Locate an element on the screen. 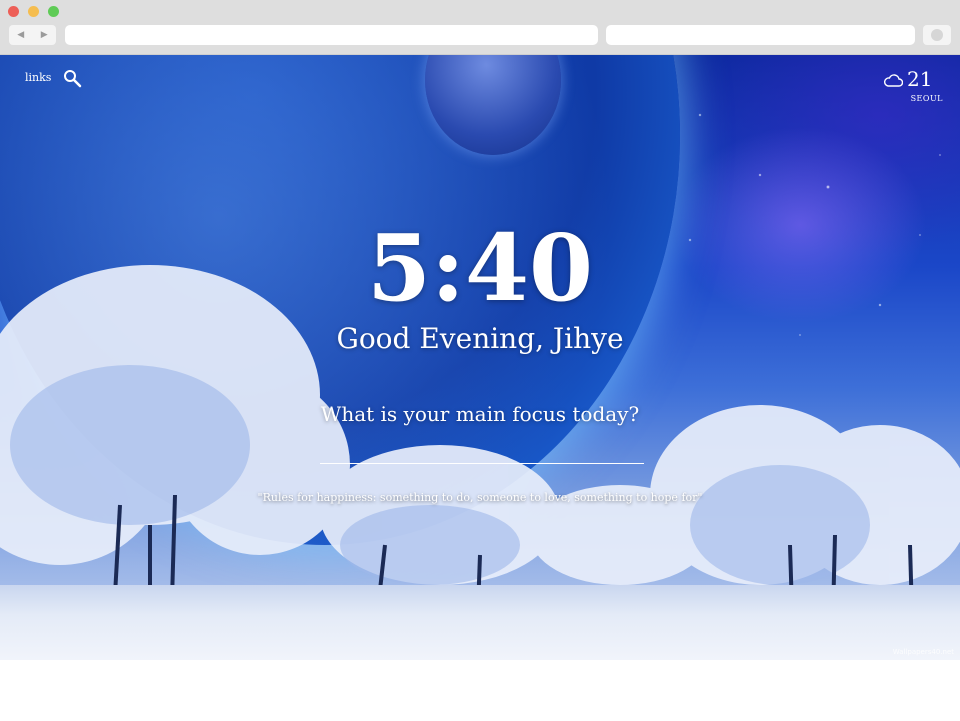  close-window-button is located at coordinates (13, 11).